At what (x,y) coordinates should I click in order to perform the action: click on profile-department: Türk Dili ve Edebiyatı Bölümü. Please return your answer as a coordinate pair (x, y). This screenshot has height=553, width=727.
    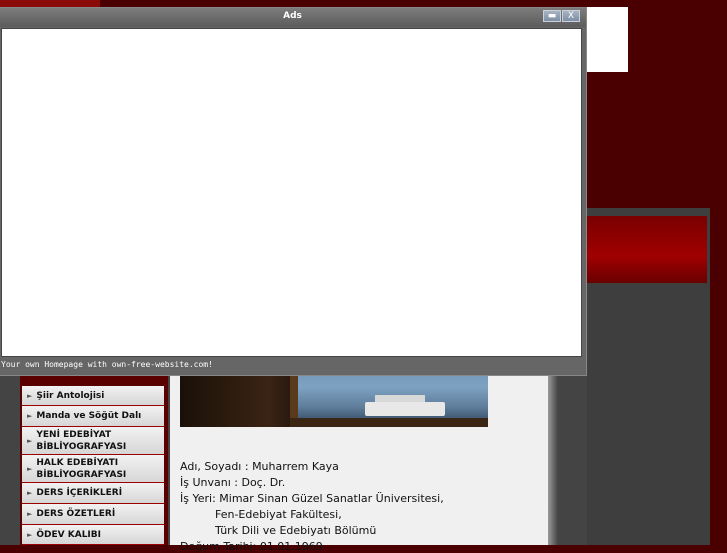
    Looking at the image, I should click on (296, 530).